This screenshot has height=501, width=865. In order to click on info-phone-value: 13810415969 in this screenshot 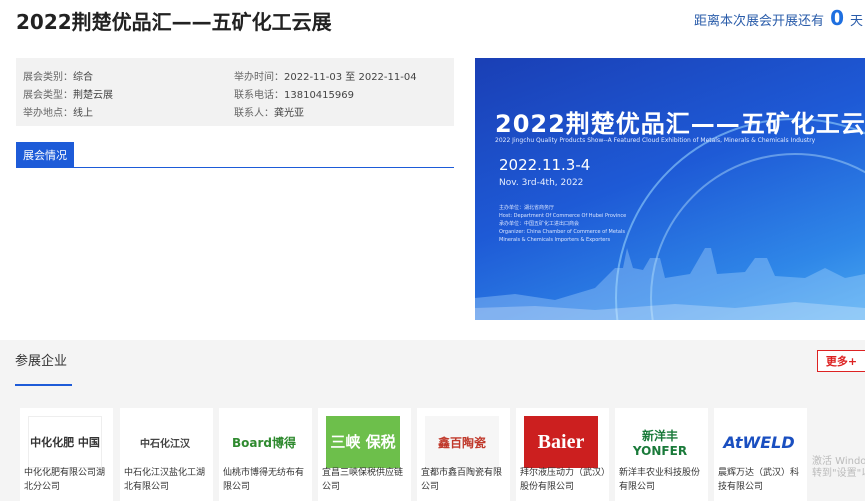, I will do `click(319, 95)`.